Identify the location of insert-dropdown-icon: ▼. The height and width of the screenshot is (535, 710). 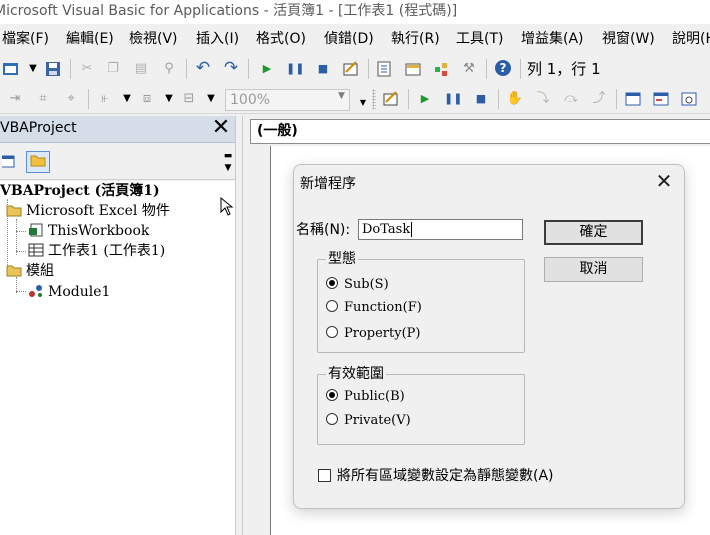
(33, 69).